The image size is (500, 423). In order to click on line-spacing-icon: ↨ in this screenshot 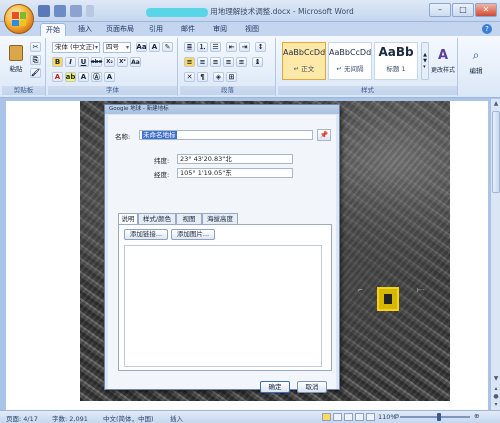, I will do `click(257, 62)`.